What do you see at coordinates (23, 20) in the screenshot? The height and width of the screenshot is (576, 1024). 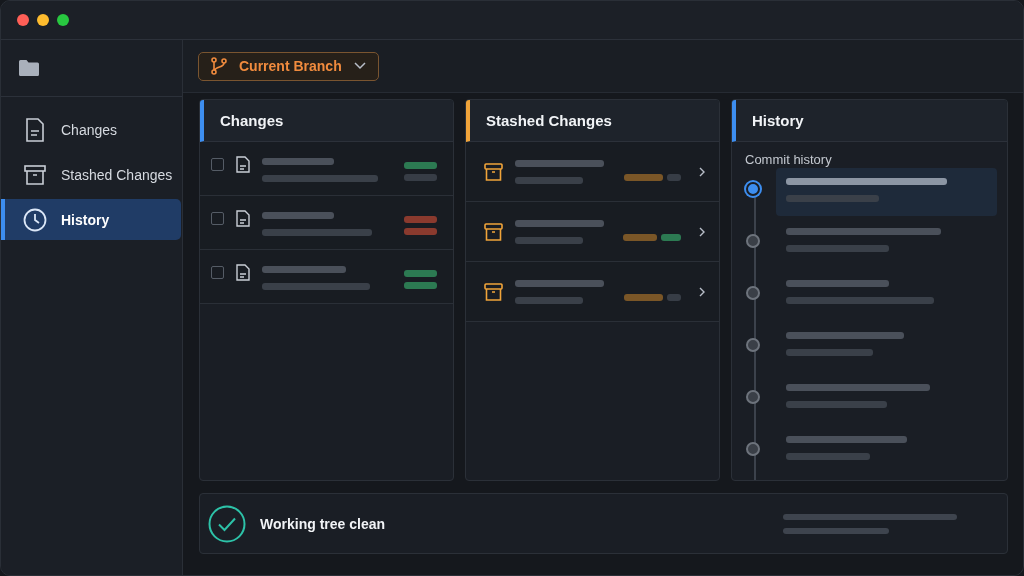 I see `close-button` at bounding box center [23, 20].